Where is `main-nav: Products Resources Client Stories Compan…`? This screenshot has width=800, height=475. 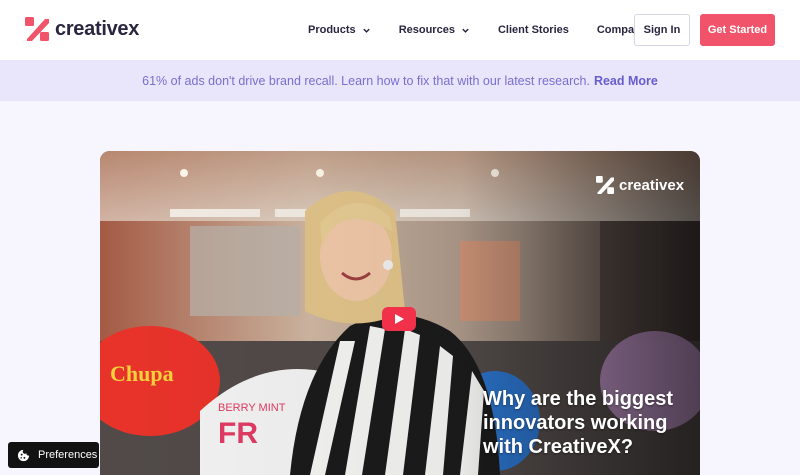
main-nav: Products Resources Client Stories Compan… is located at coordinates (499, 30).